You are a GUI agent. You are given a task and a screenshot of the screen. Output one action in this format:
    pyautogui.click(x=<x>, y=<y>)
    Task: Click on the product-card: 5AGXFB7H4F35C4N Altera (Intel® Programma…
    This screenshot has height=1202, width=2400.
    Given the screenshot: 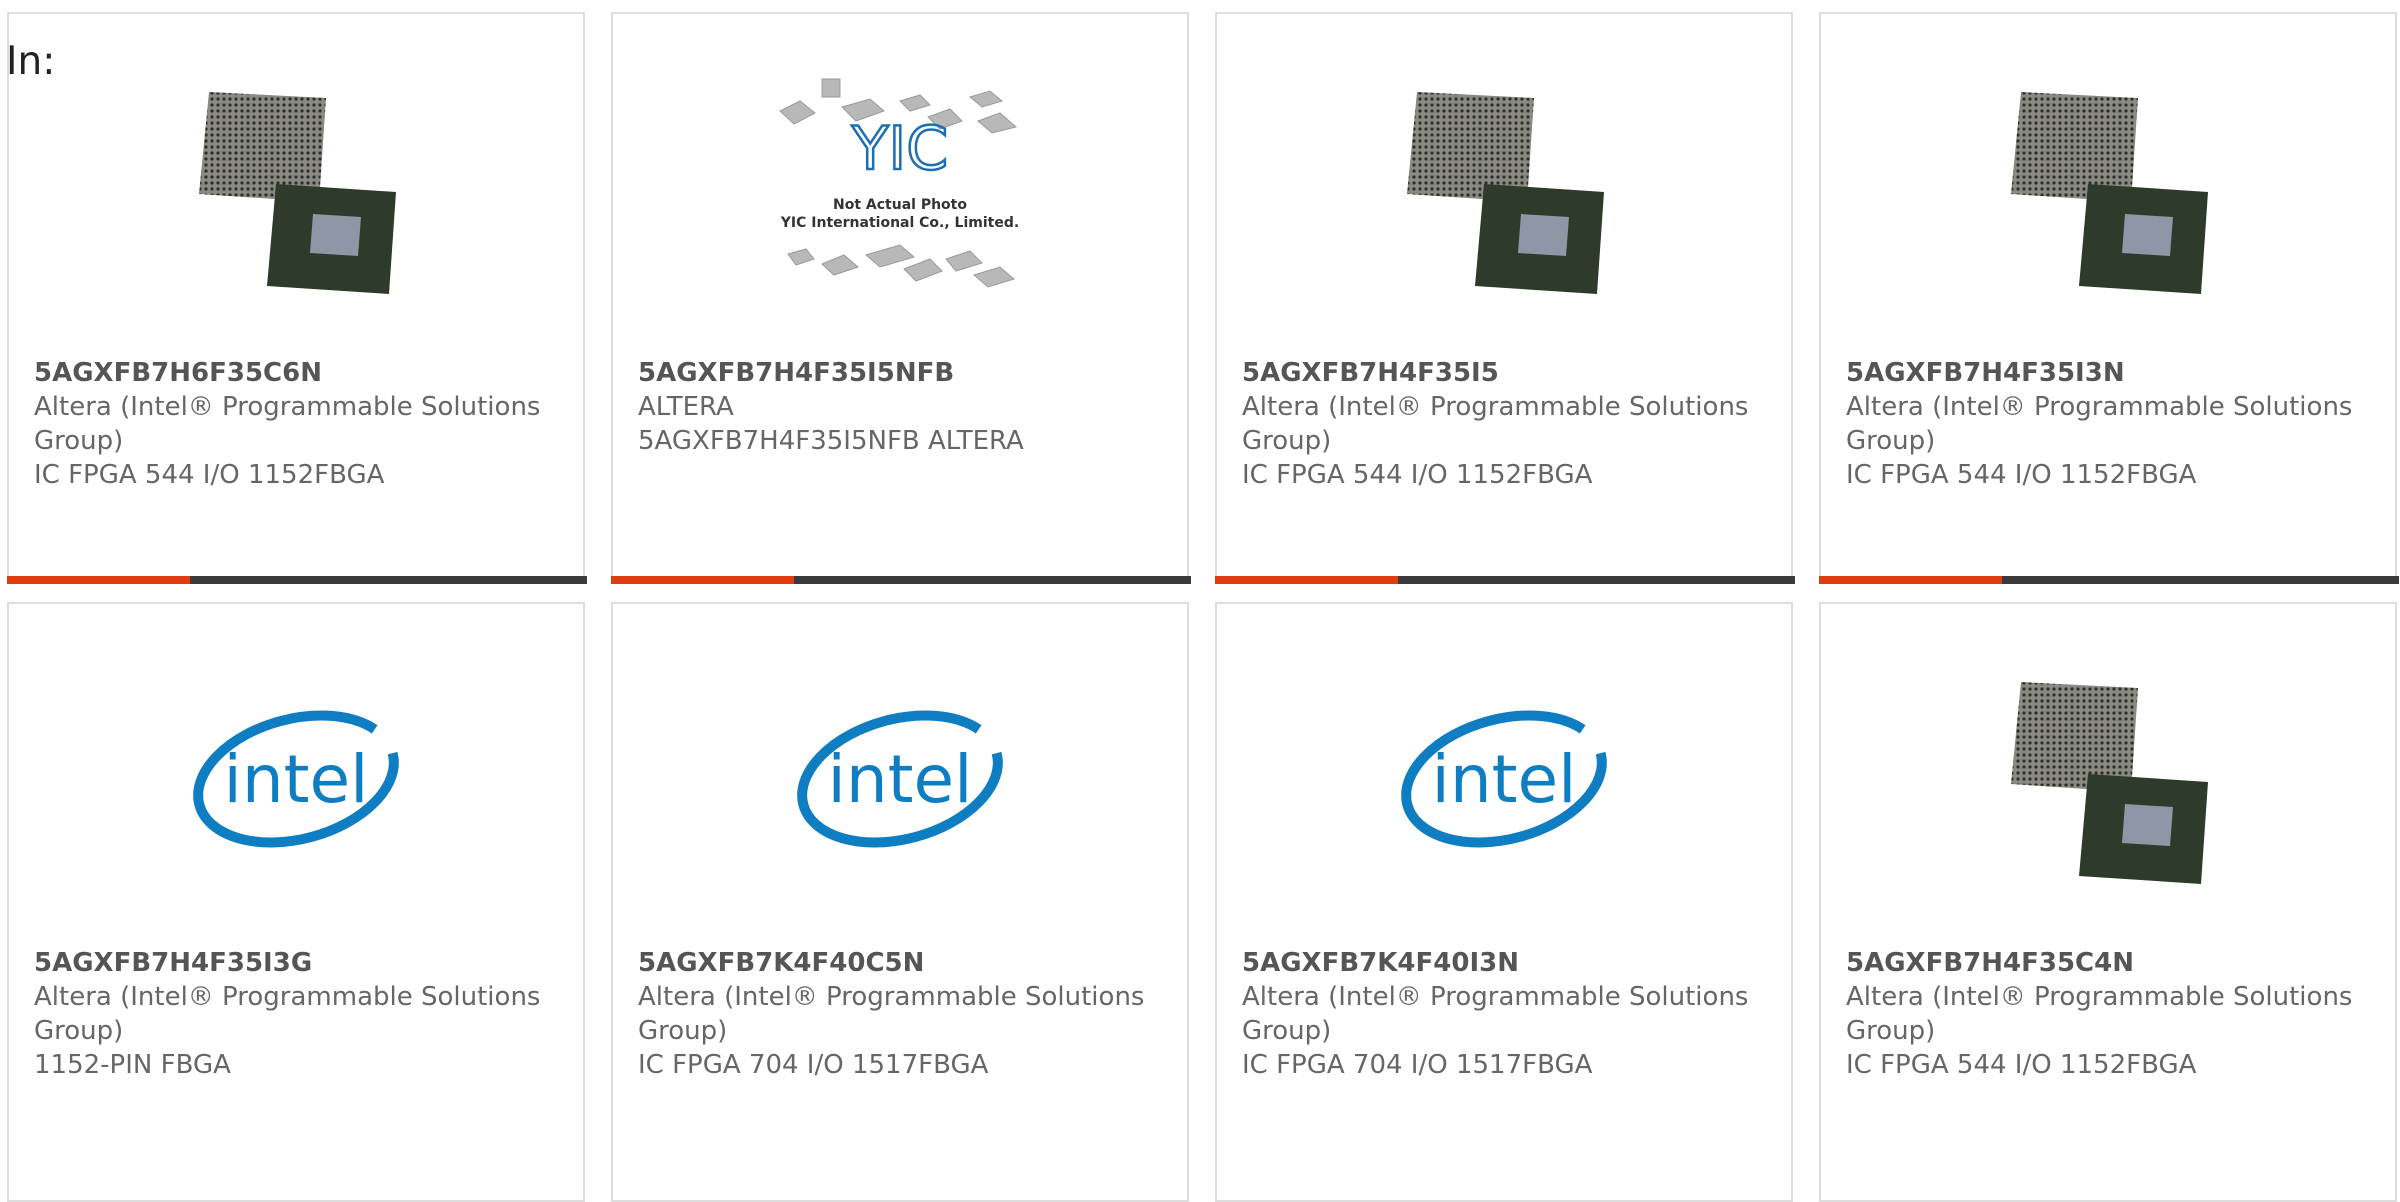 What is the action you would take?
    pyautogui.click(x=2108, y=902)
    